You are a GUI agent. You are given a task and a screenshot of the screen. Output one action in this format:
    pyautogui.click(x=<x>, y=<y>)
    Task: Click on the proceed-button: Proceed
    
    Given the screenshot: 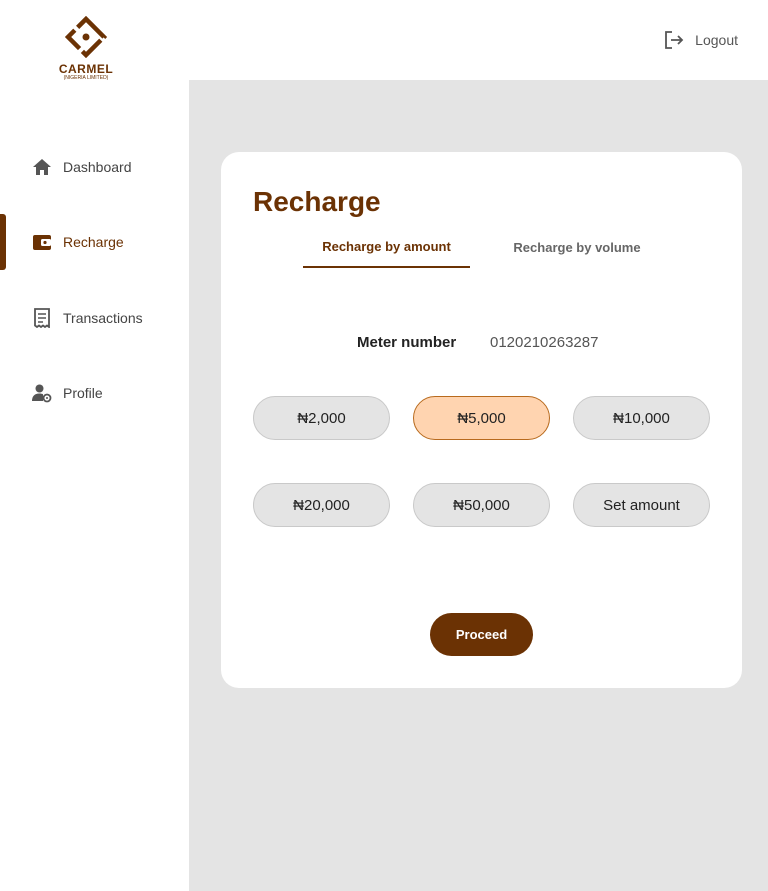 What is the action you would take?
    pyautogui.click(x=481, y=634)
    